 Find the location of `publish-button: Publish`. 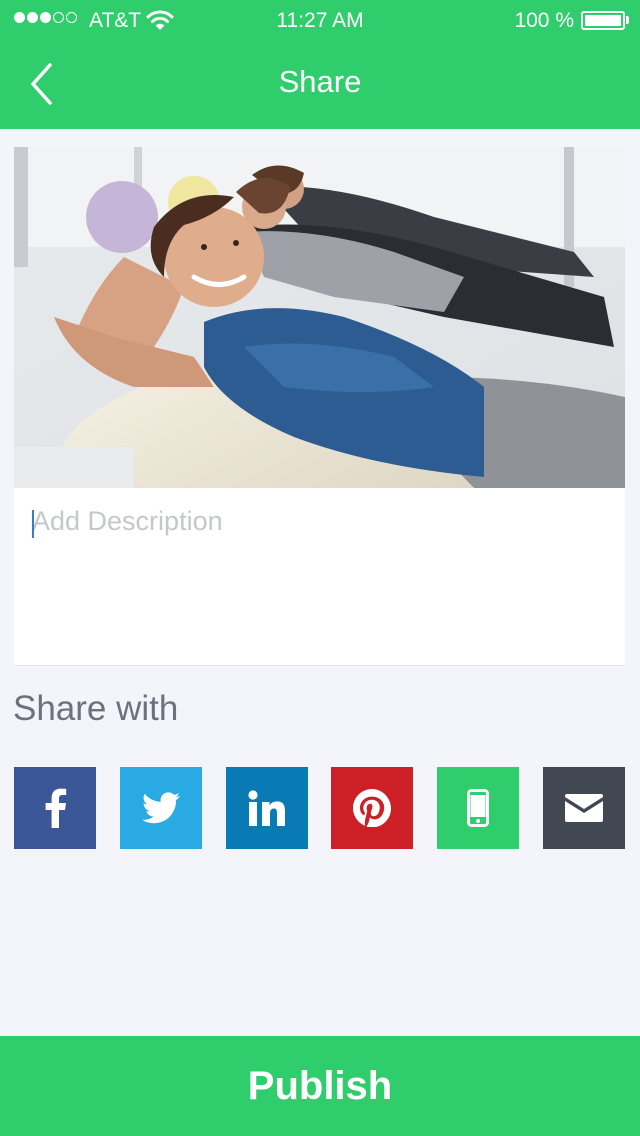

publish-button: Publish is located at coordinates (320, 1086).